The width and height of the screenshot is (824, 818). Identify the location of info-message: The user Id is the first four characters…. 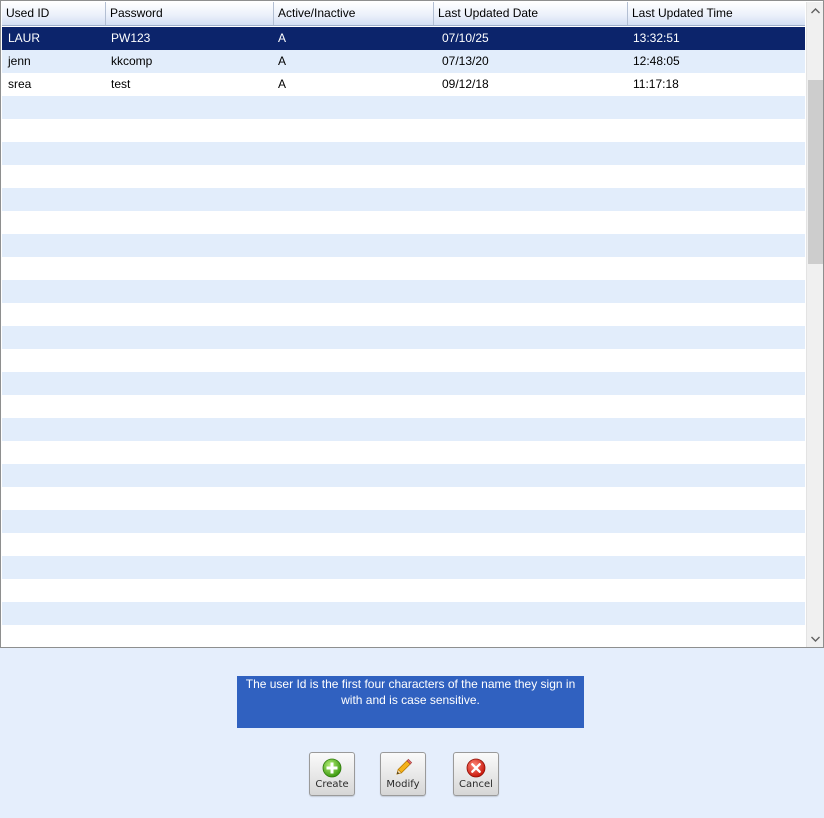
(410, 702).